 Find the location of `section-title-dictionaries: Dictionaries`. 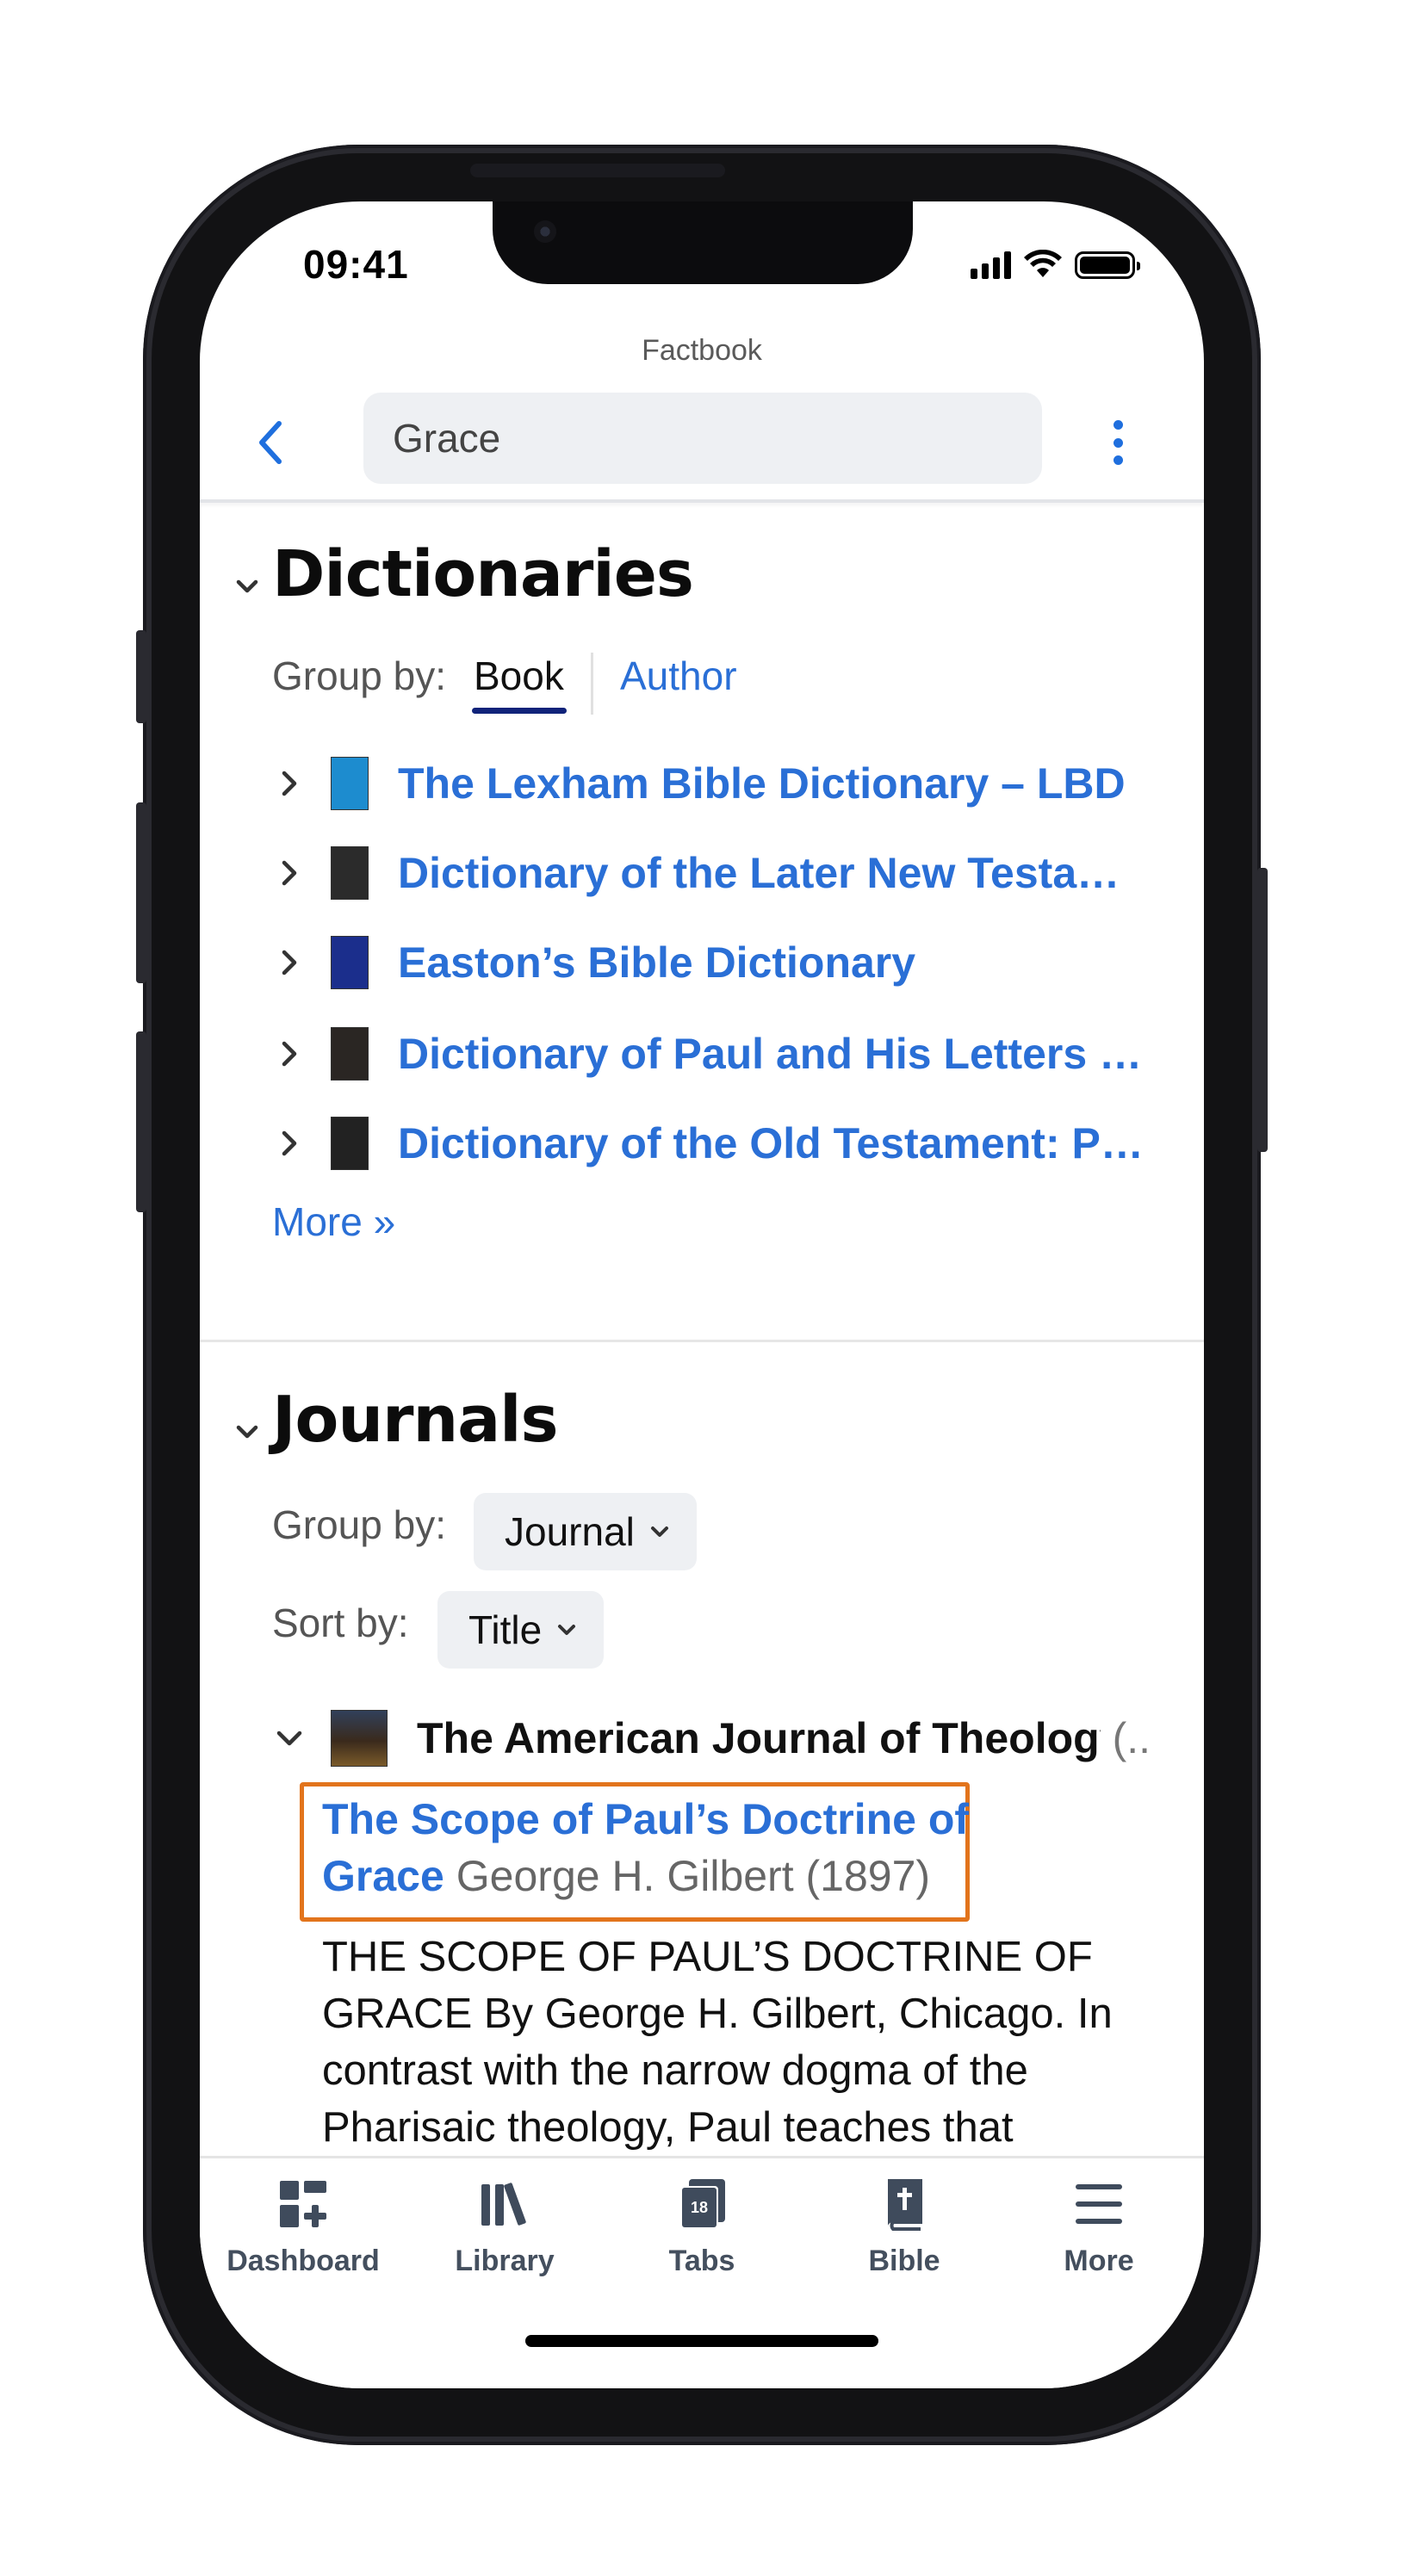

section-title-dictionaries: Dictionaries is located at coordinates (483, 574).